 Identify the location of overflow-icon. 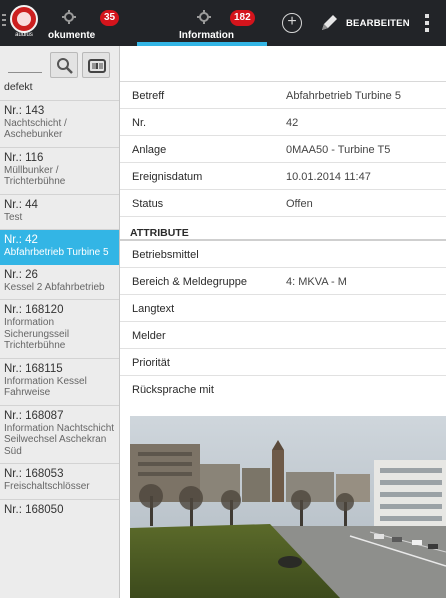
(427, 23).